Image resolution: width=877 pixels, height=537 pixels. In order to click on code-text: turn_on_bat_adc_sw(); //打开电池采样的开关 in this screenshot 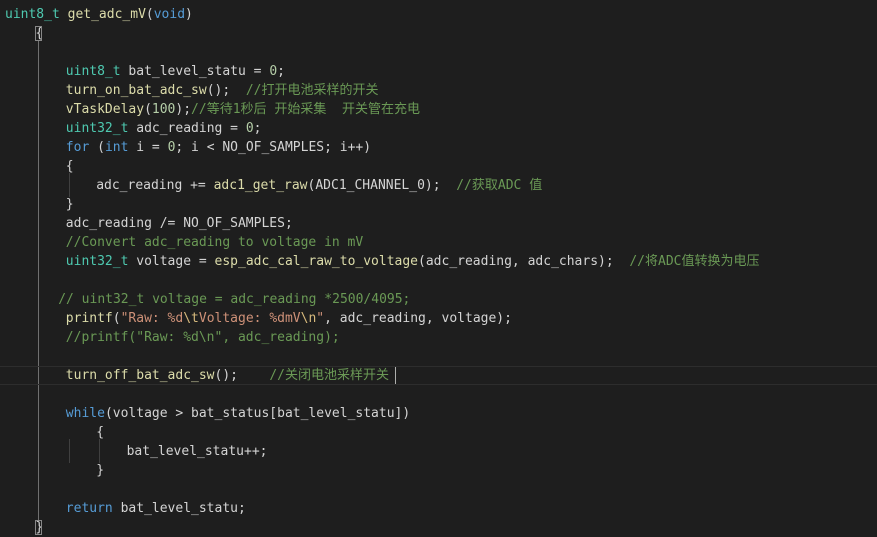, I will do `click(222, 90)`.